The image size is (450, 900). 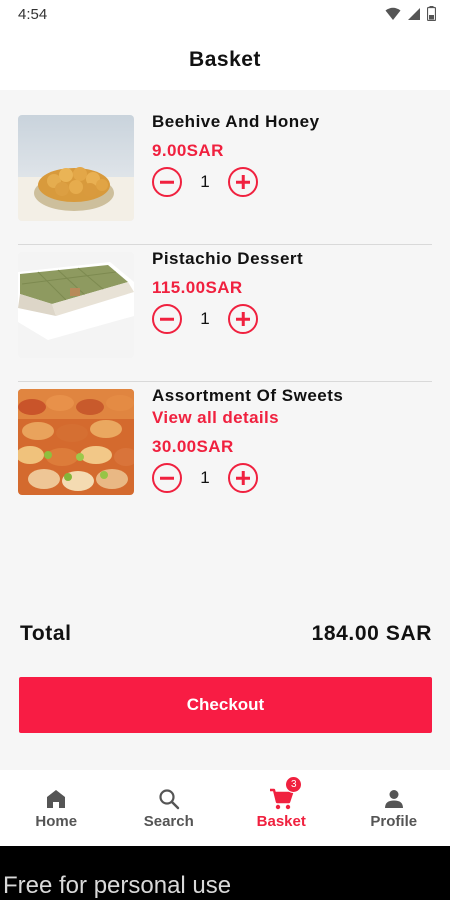 What do you see at coordinates (371, 633) in the screenshot?
I see `total-value: 184.00 SAR` at bounding box center [371, 633].